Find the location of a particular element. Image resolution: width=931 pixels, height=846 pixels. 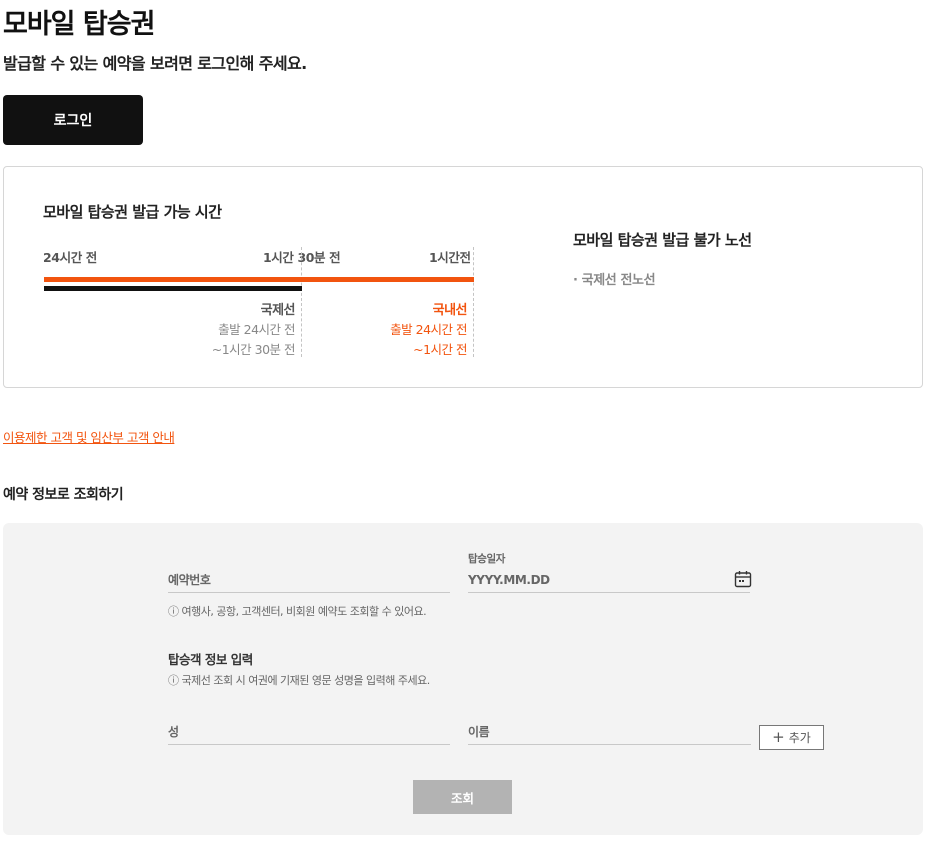

unavailable-route-item: · 국제선 전노선 is located at coordinates (614, 280).